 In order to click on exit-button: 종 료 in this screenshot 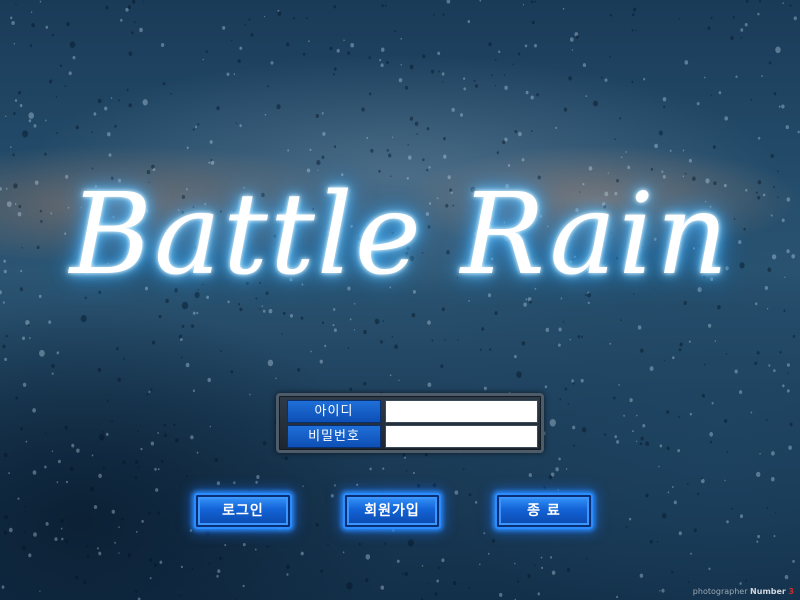, I will do `click(544, 511)`.